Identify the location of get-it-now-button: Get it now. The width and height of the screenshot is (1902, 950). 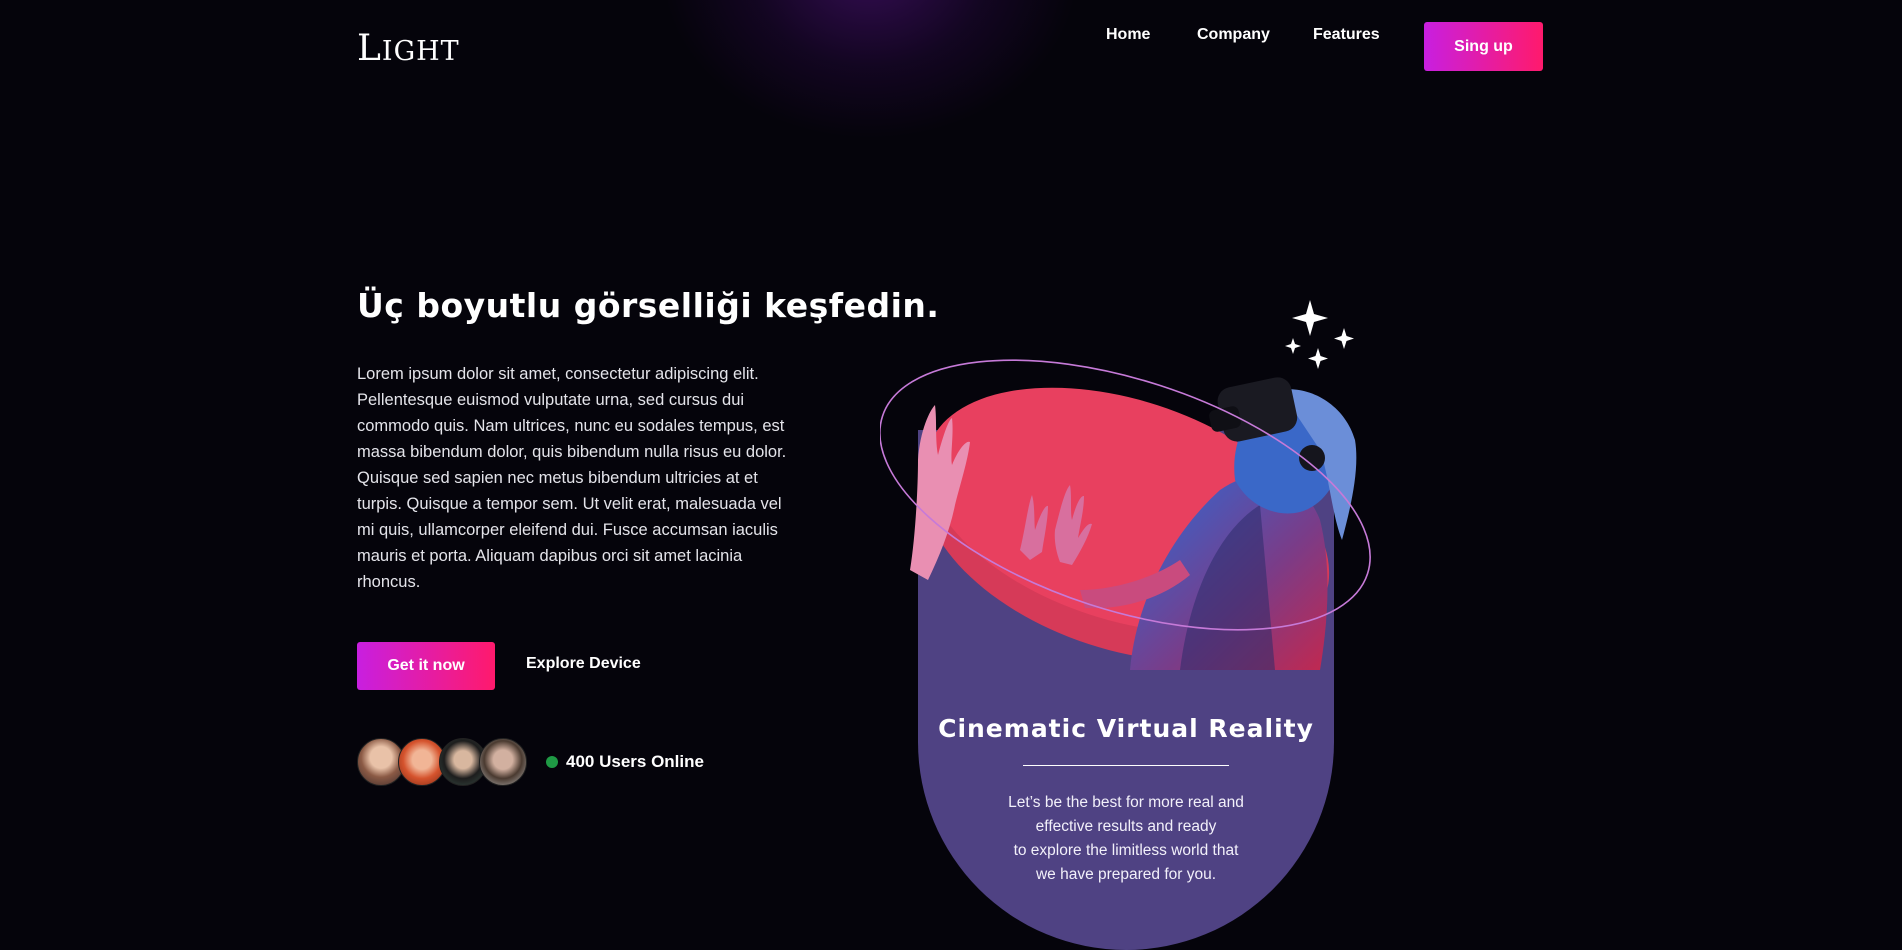
(426, 666).